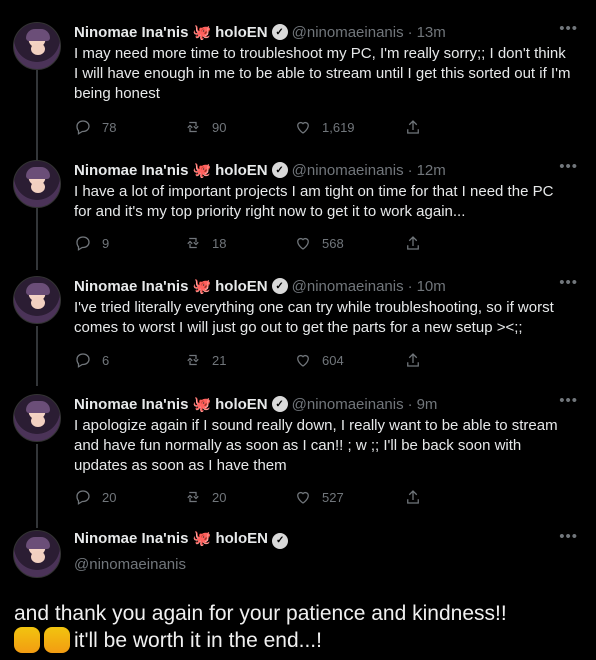  I want to click on like-count: 527, so click(333, 497).